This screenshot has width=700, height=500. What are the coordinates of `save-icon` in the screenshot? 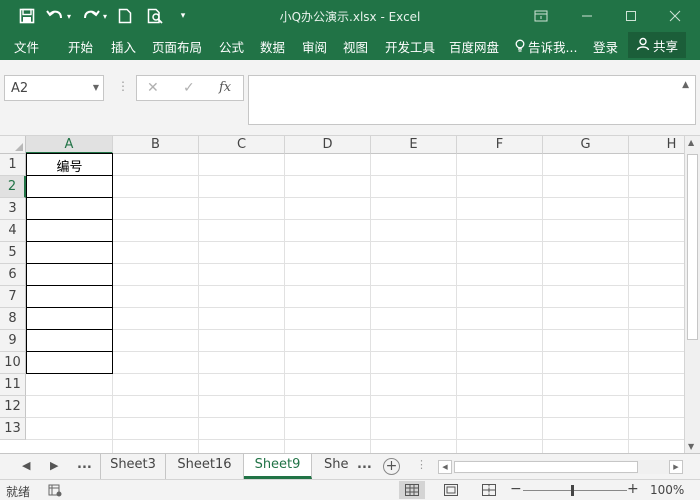 It's located at (27, 16).